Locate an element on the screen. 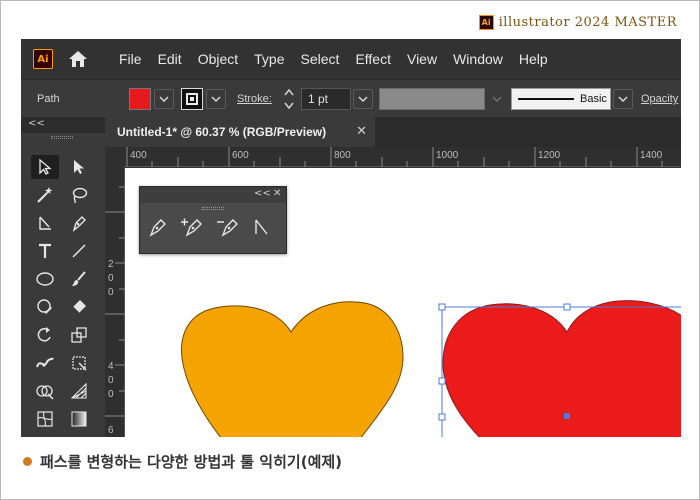 Image resolution: width=700 pixels, height=500 pixels. panel-header: << ✕ is located at coordinates (213, 195).